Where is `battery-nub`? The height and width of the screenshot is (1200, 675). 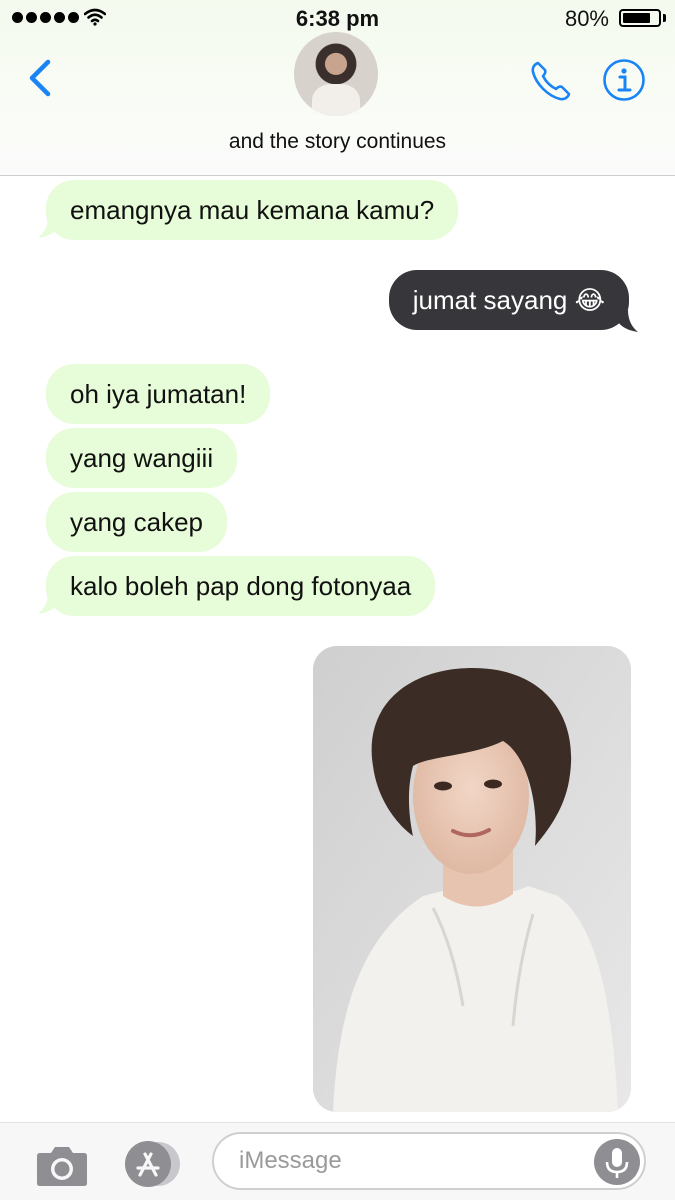
battery-nub is located at coordinates (664, 18).